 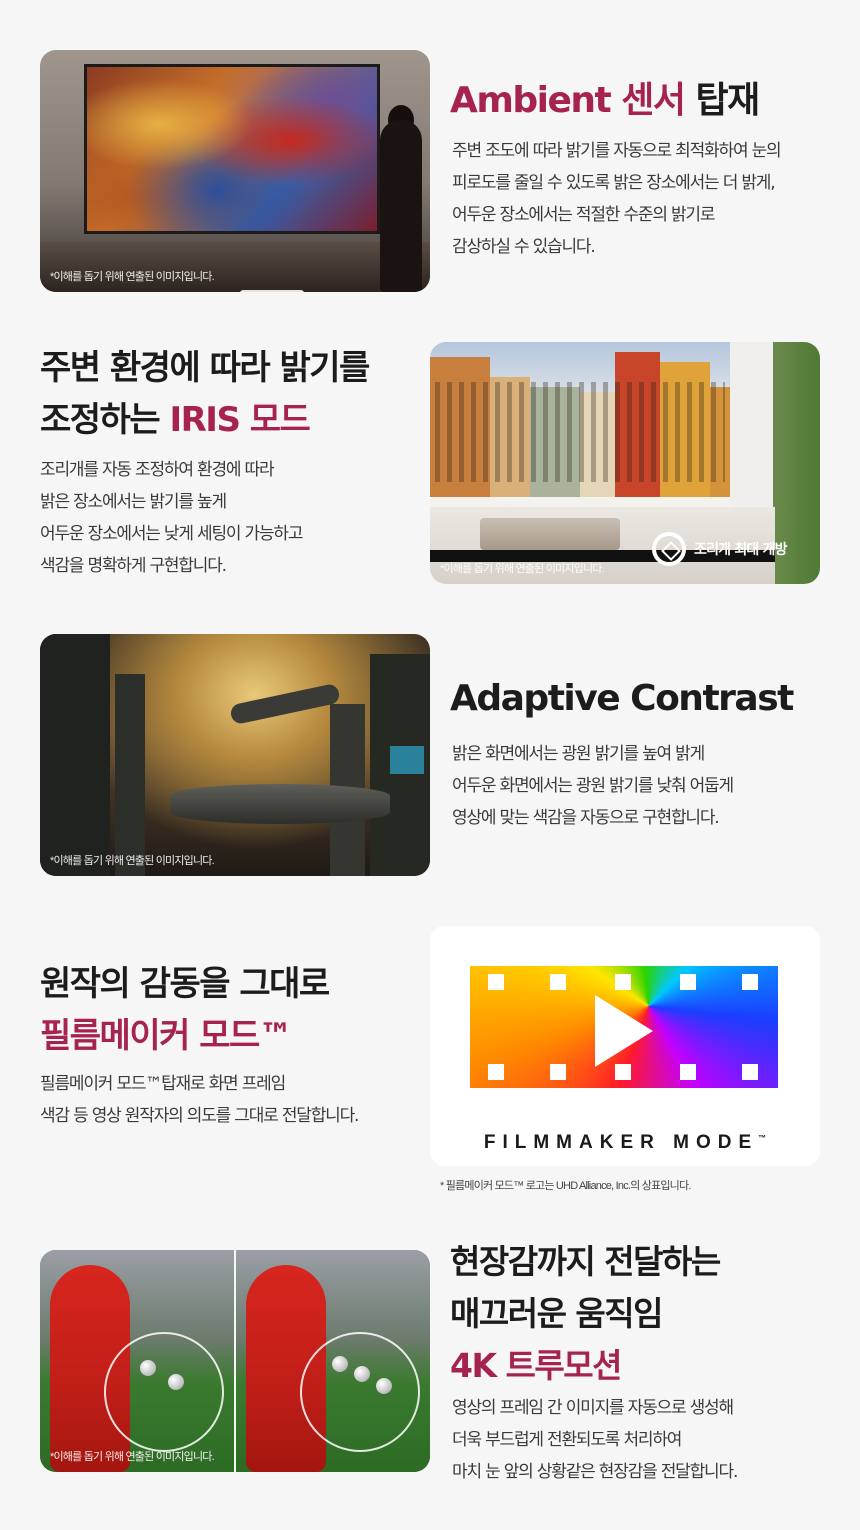 I want to click on ambient-body-line: 주변 조도에 따라 밝기를 자동으로 최적화하여 눈의, so click(x=617, y=151).